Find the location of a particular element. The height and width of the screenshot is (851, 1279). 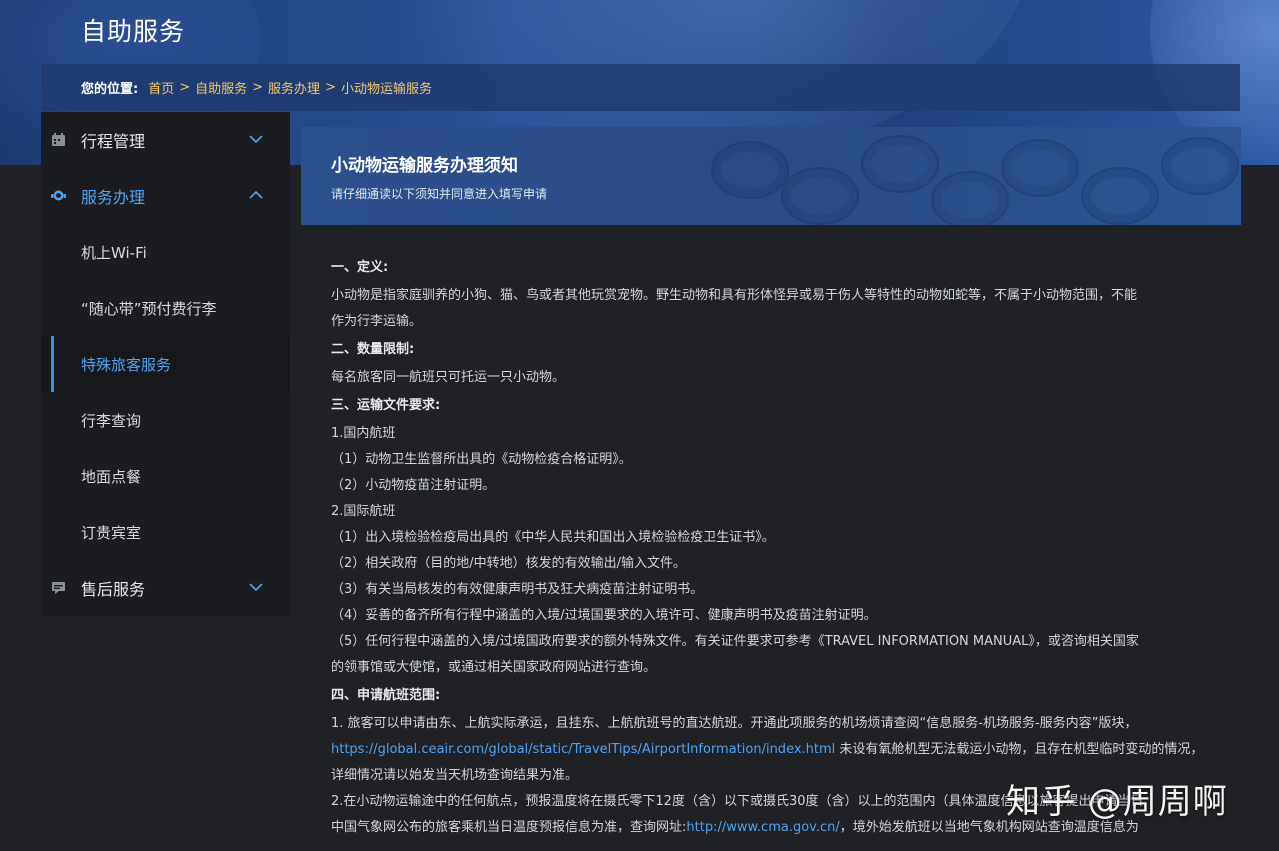

paragraph: 作为行李运输。 is located at coordinates (377, 321).